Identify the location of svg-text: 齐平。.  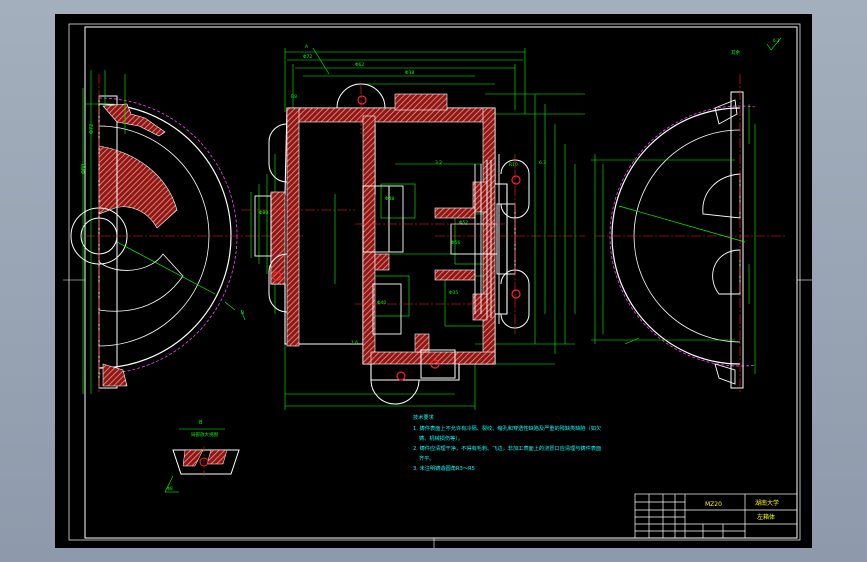
(427, 458).